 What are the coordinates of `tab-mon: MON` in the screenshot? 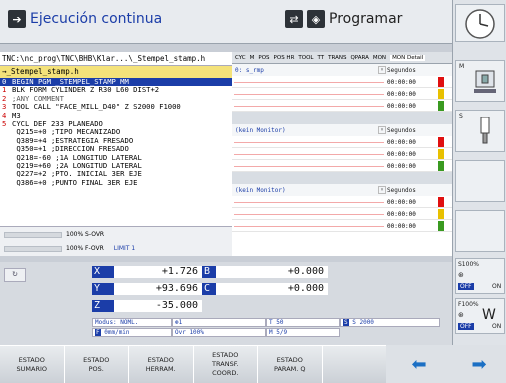 It's located at (379, 58).